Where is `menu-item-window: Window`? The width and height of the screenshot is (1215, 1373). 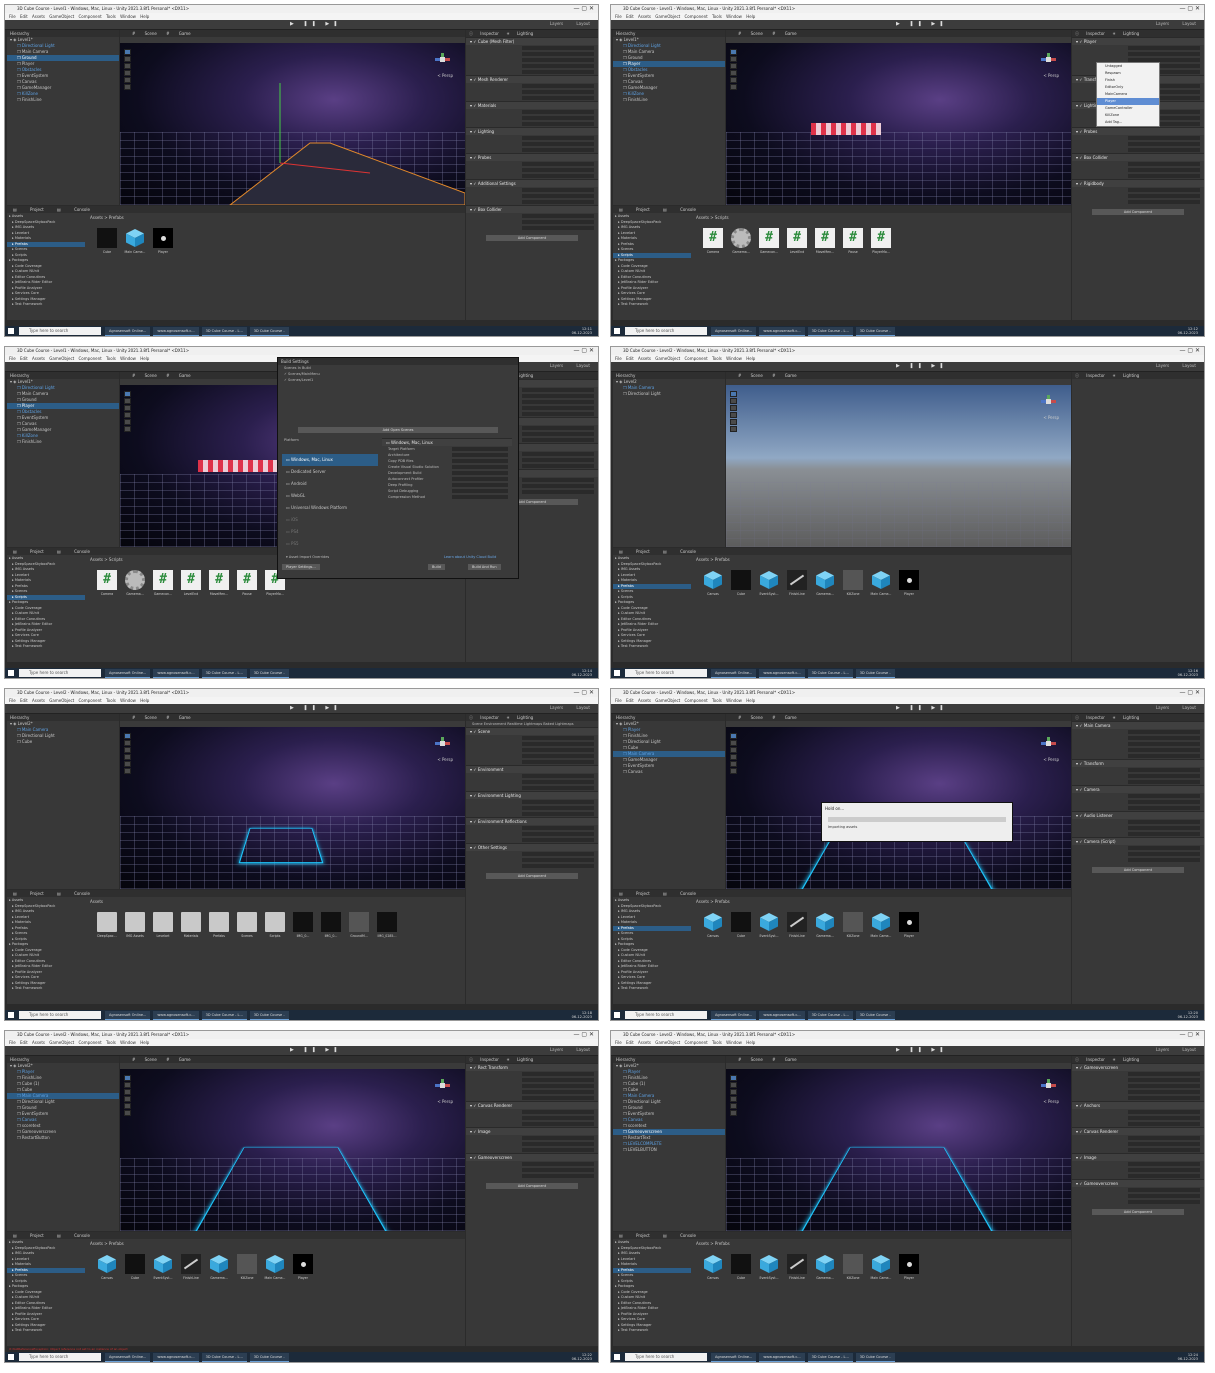
menu-item-window: Window is located at coordinates (736, 358).